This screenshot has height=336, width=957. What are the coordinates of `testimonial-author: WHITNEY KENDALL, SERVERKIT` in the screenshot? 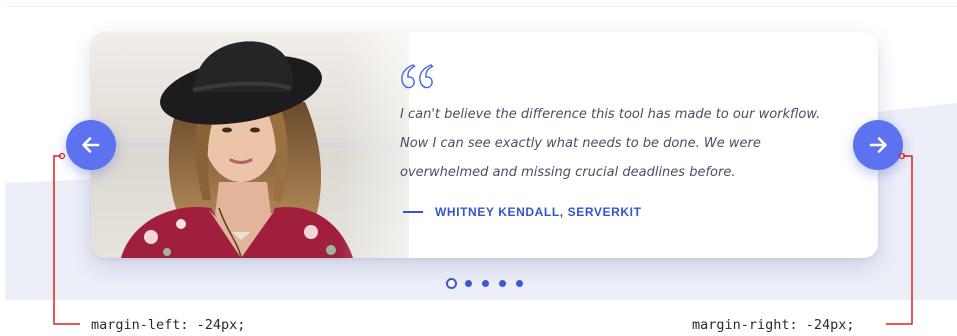 It's located at (522, 212).